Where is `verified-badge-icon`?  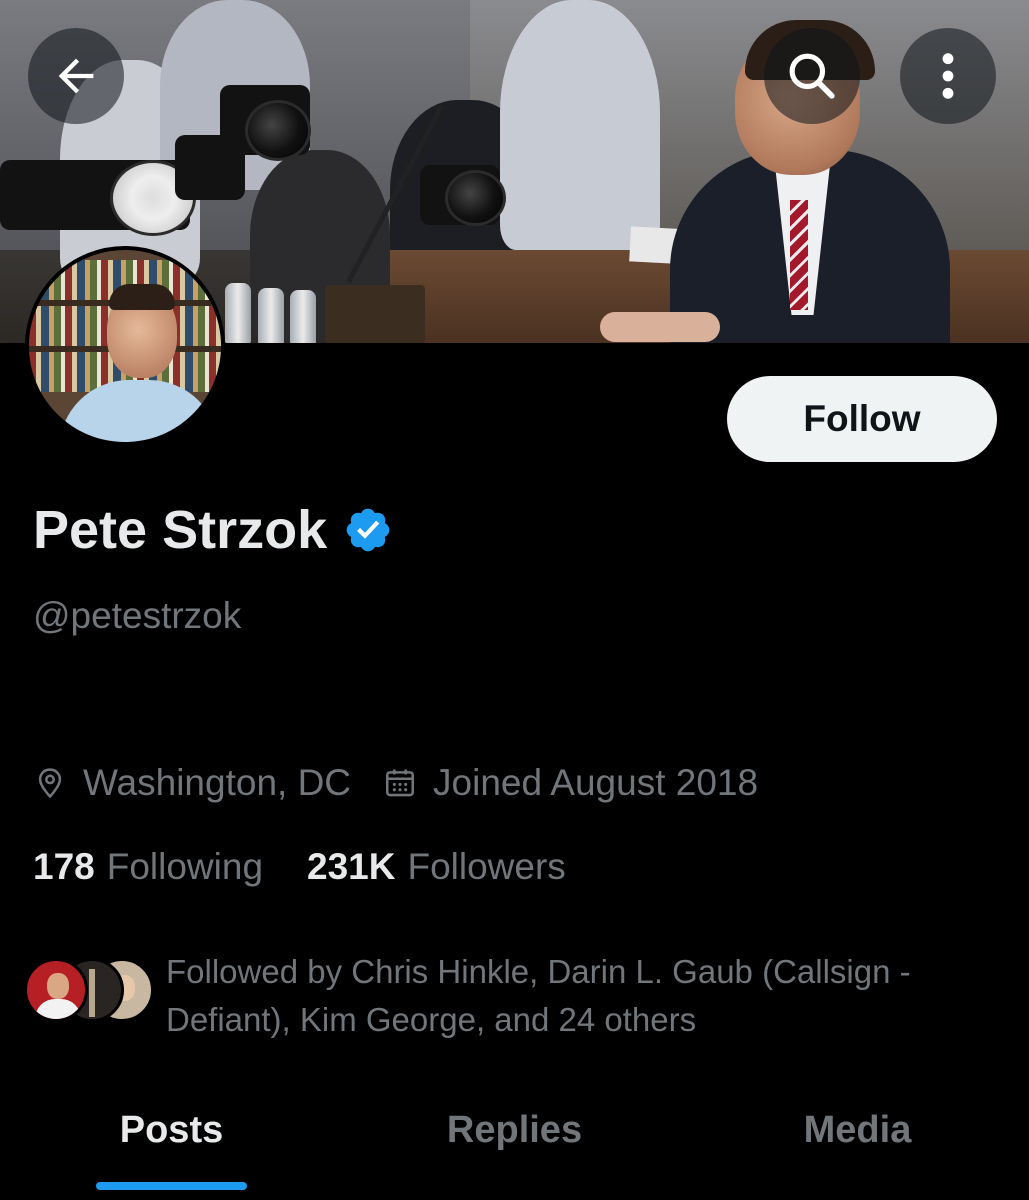
verified-badge-icon is located at coordinates (368, 530).